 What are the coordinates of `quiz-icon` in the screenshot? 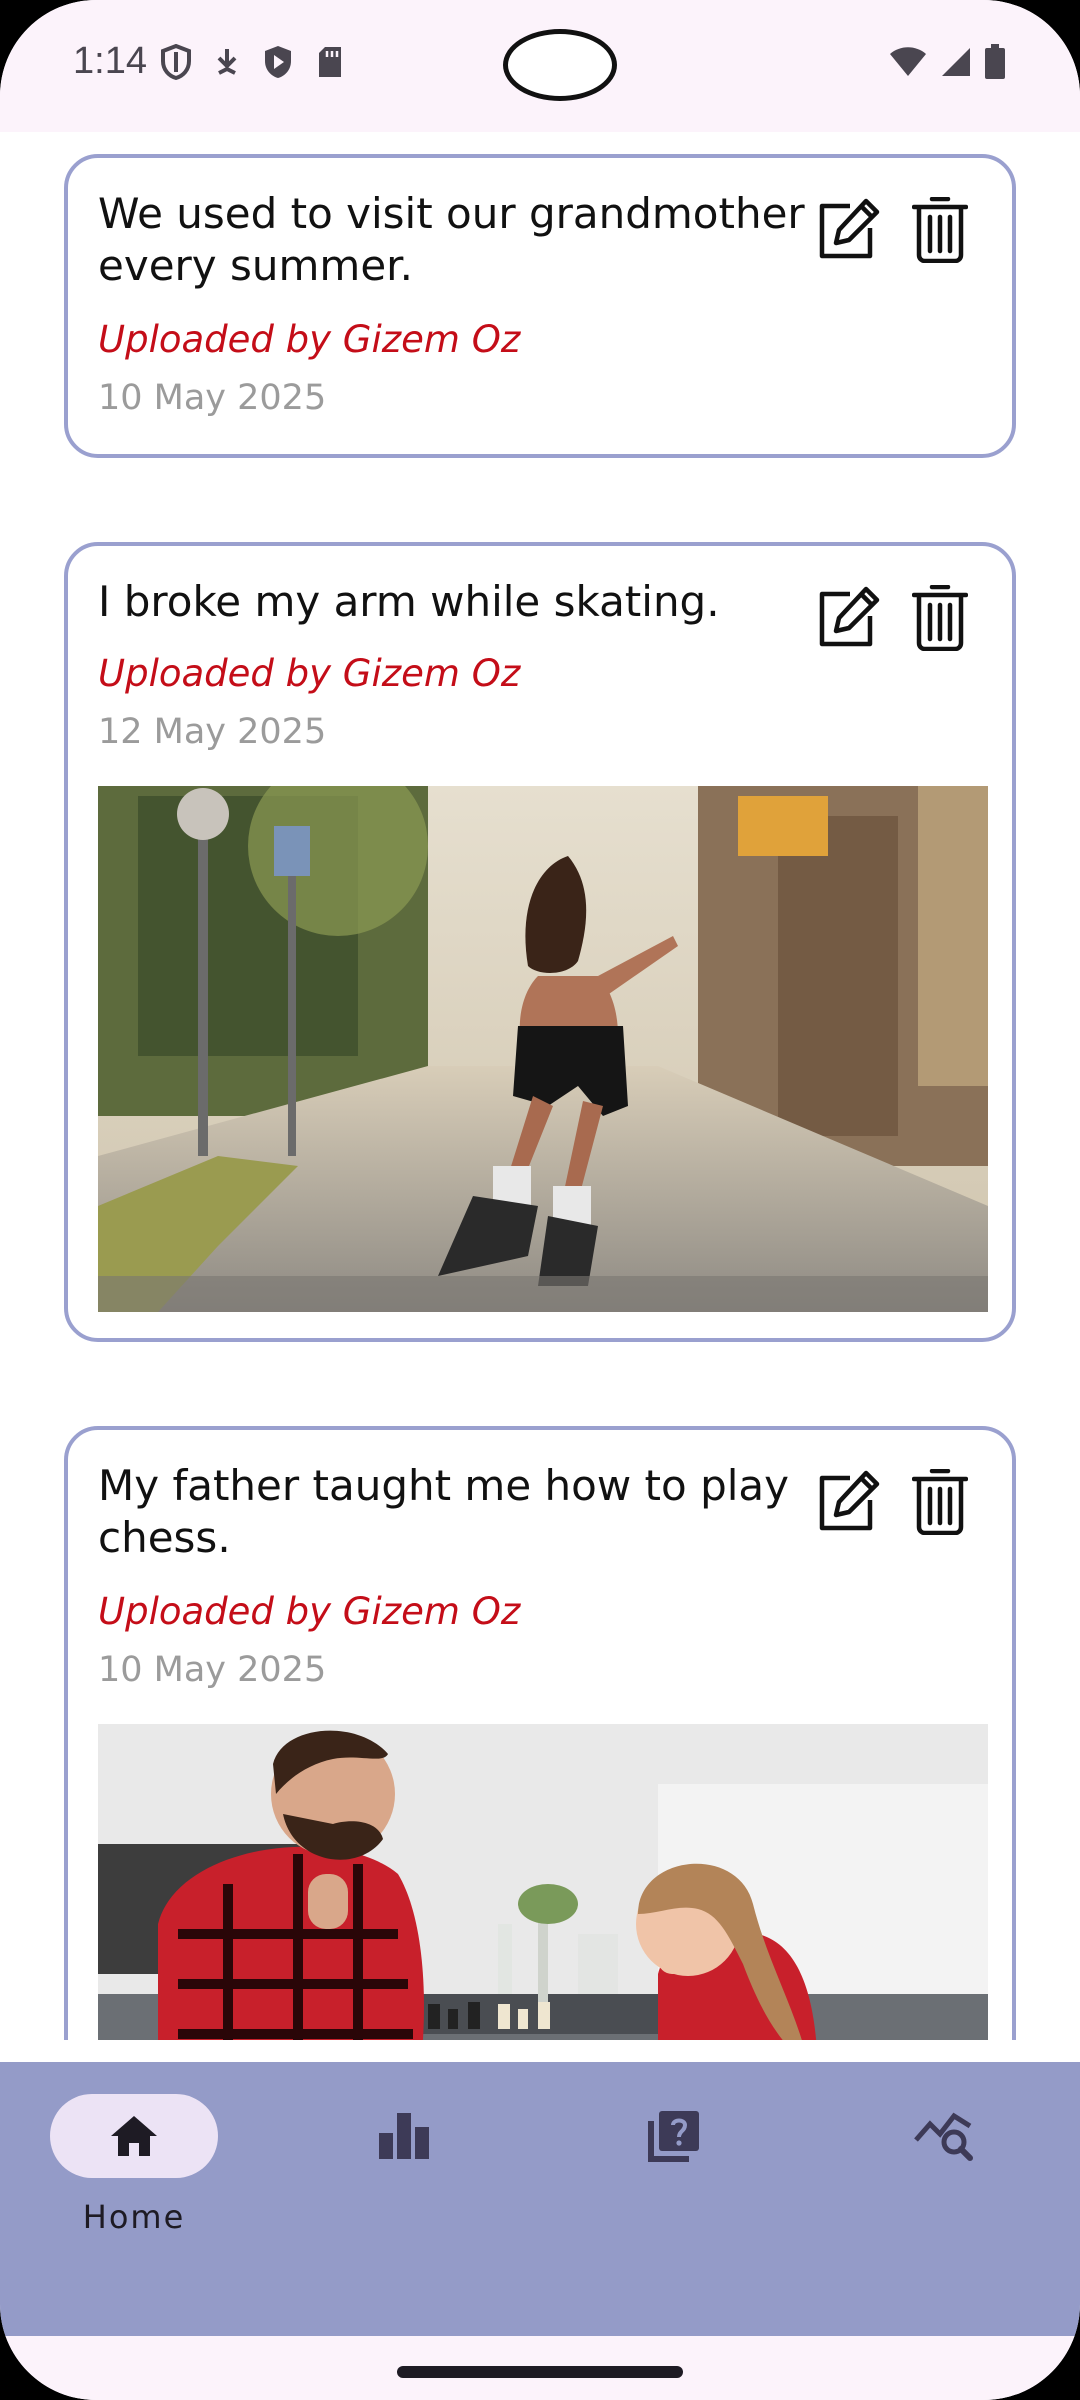 It's located at (673, 2136).